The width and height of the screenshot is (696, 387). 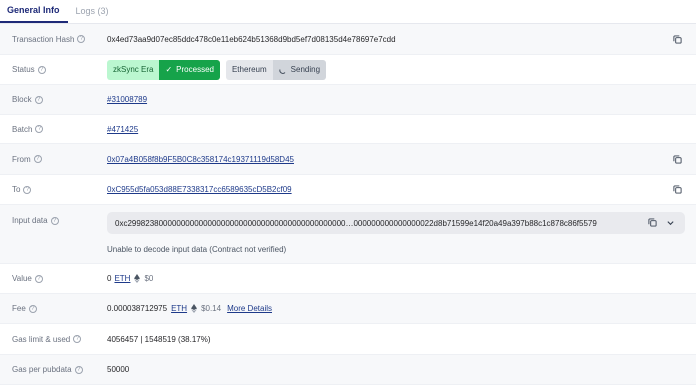 I want to click on label-gas-limit-used: Gas limit & used ?, so click(x=59, y=339).